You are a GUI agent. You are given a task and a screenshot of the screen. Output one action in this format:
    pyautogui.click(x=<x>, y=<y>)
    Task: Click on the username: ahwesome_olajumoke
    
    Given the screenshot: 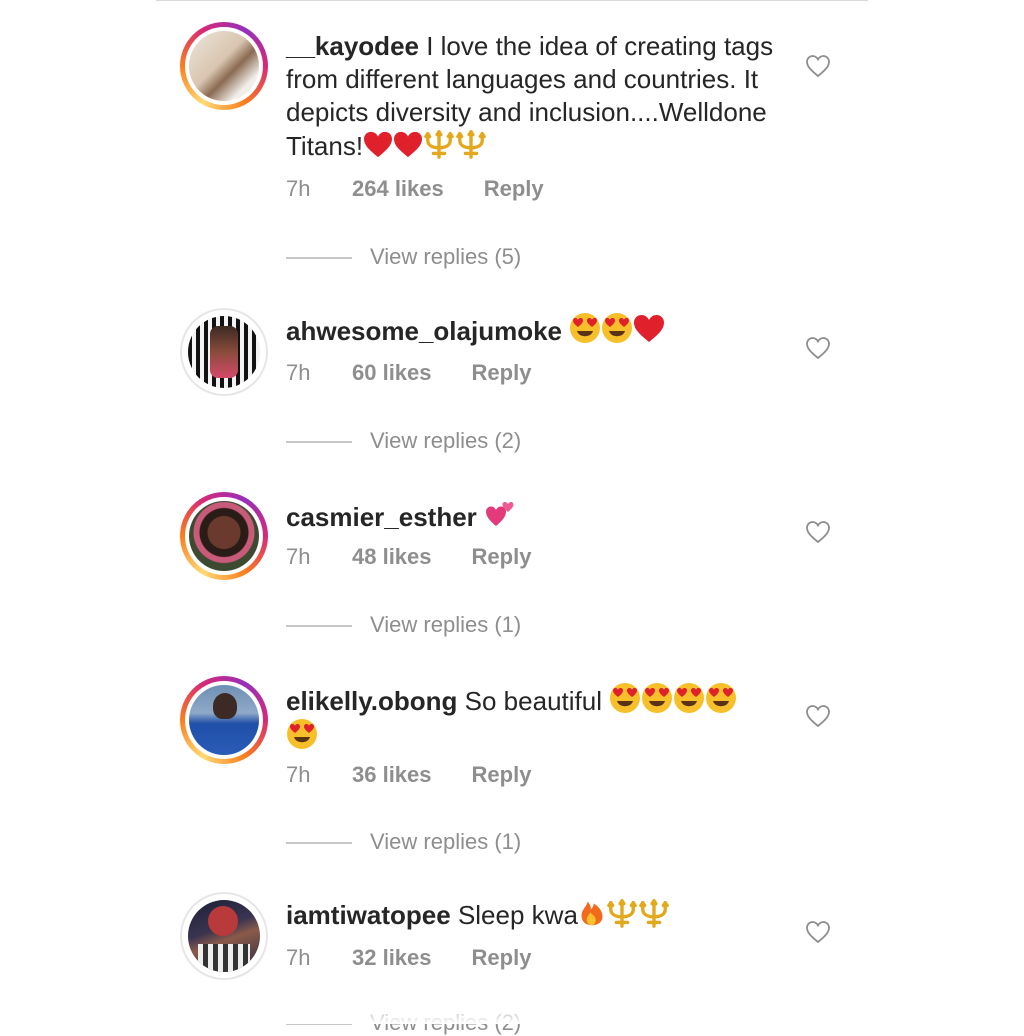 What is the action you would take?
    pyautogui.click(x=424, y=331)
    